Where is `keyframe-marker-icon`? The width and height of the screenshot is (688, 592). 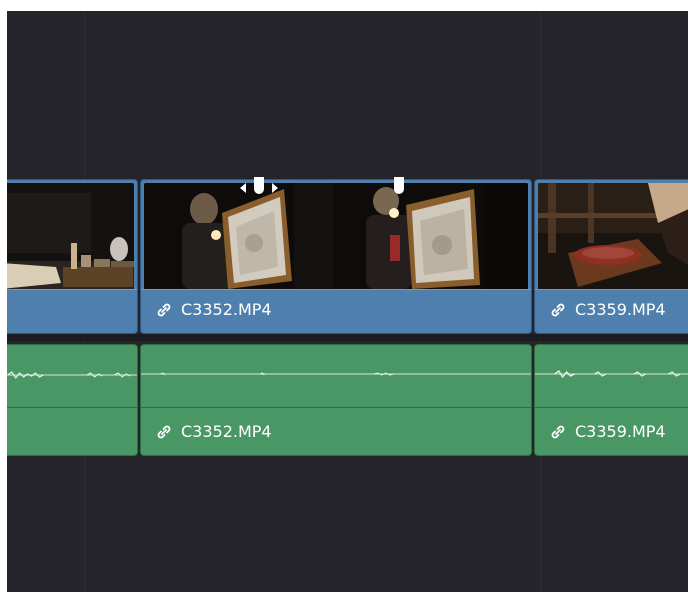
keyframe-marker-icon is located at coordinates (399, 186).